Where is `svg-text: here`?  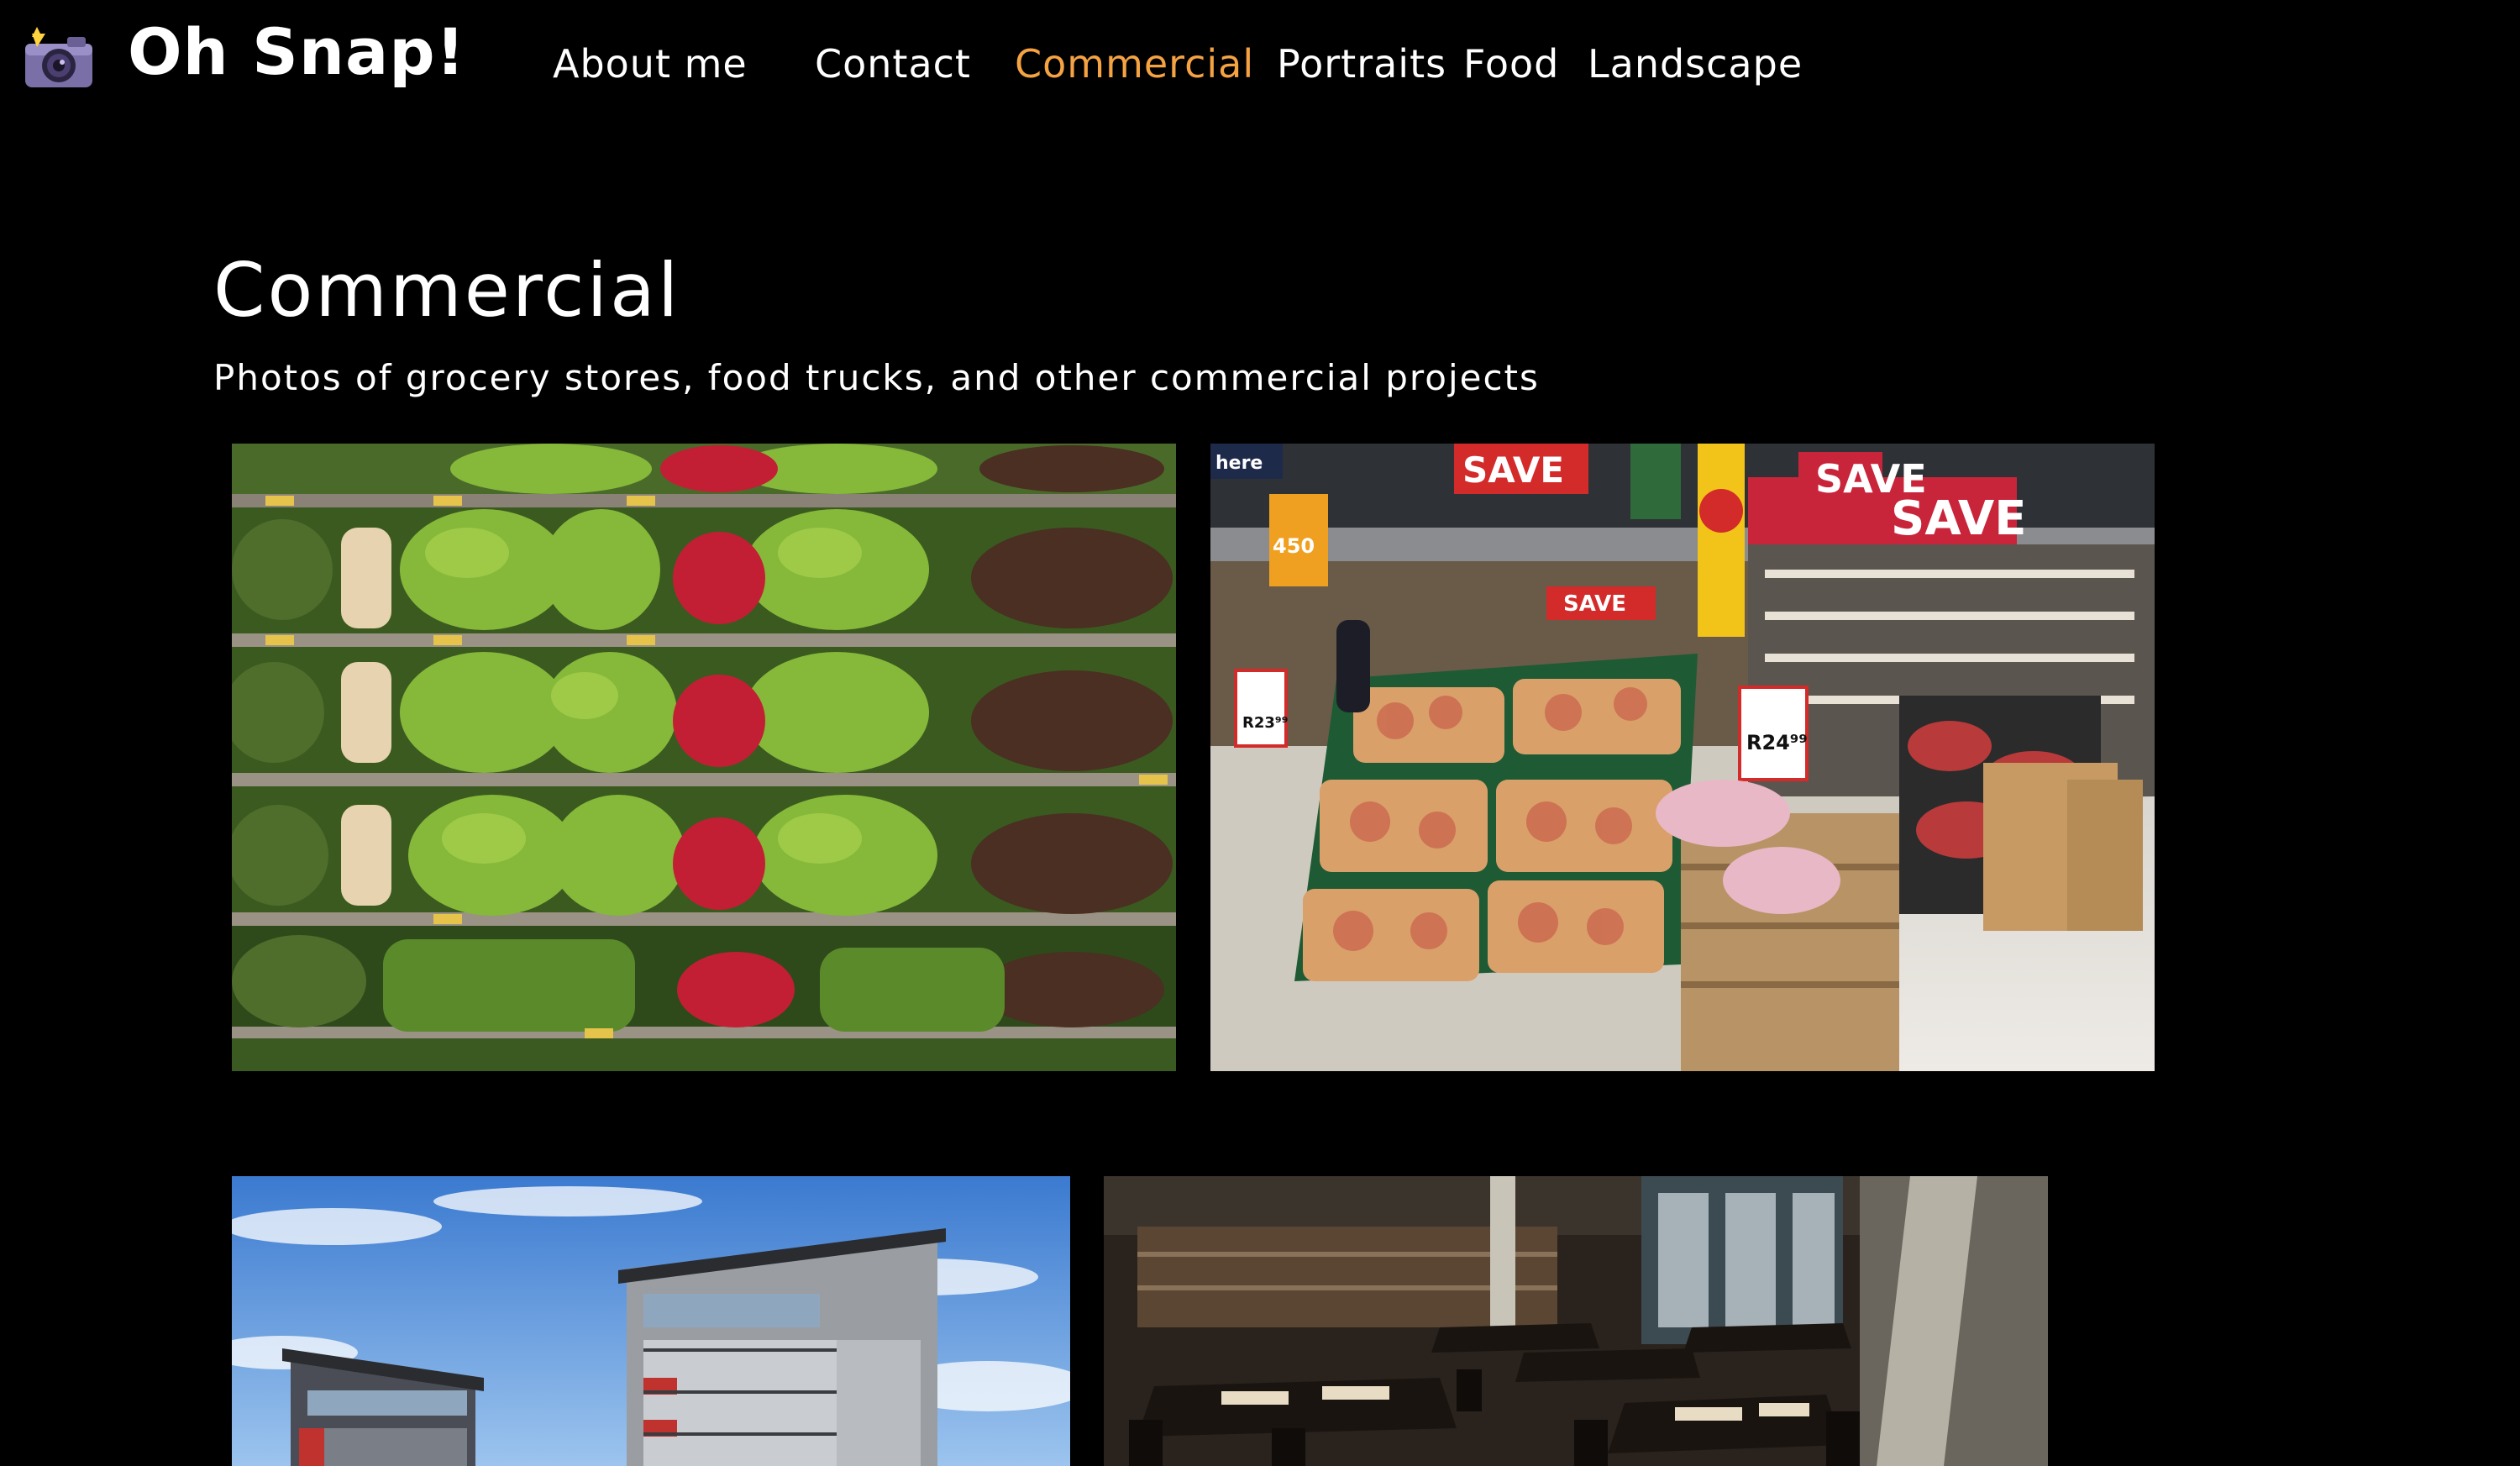
svg-text: here is located at coordinates (1239, 463).